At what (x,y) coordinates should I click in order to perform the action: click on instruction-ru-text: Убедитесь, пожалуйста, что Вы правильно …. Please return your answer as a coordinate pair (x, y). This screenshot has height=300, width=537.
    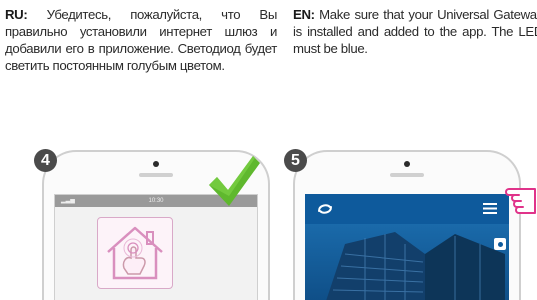
    Looking at the image, I should click on (141, 40).